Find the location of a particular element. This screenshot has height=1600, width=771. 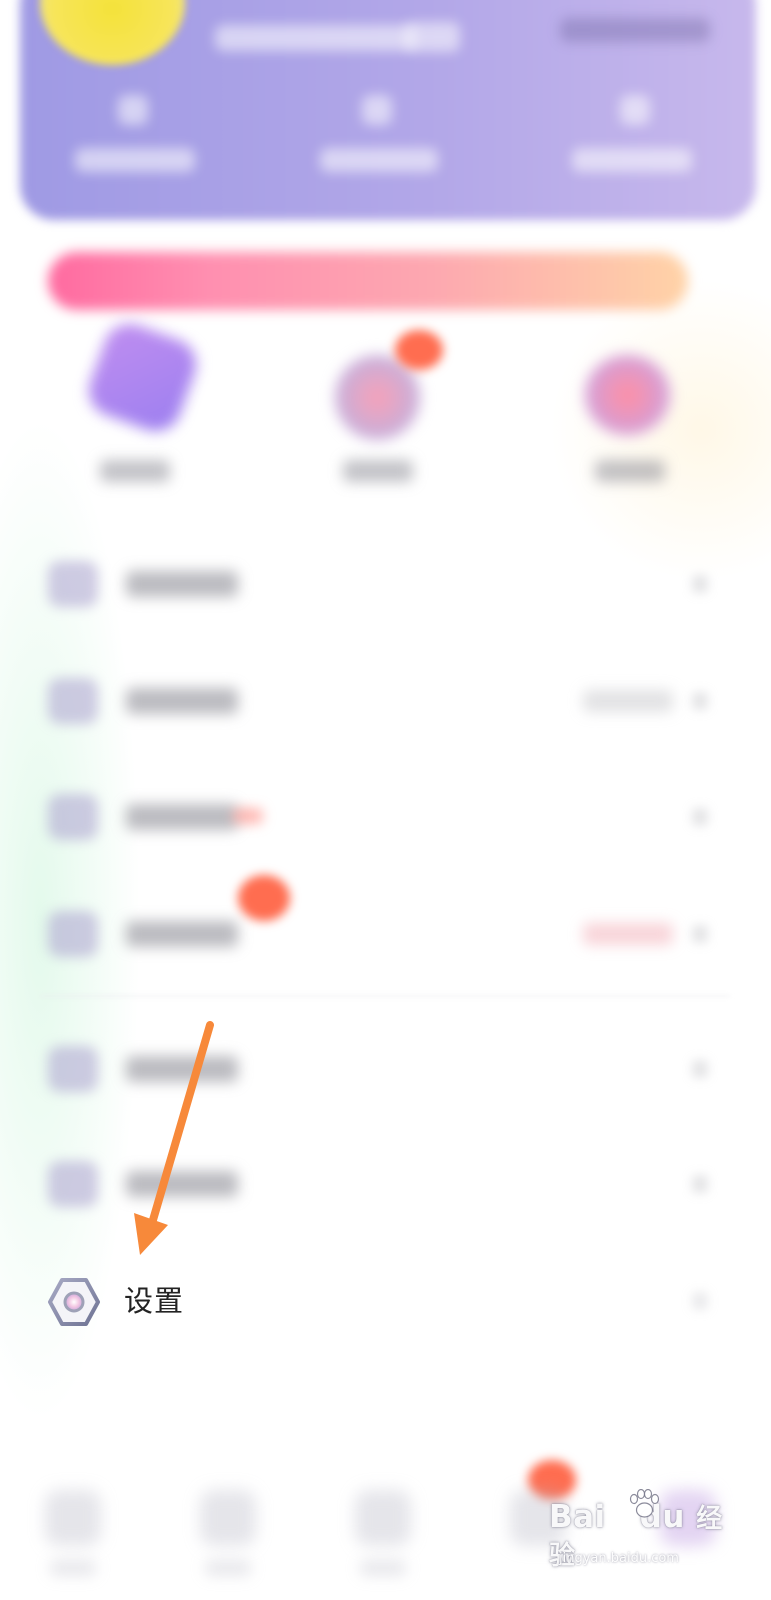

quick-entry-icon is located at coordinates (627, 395).